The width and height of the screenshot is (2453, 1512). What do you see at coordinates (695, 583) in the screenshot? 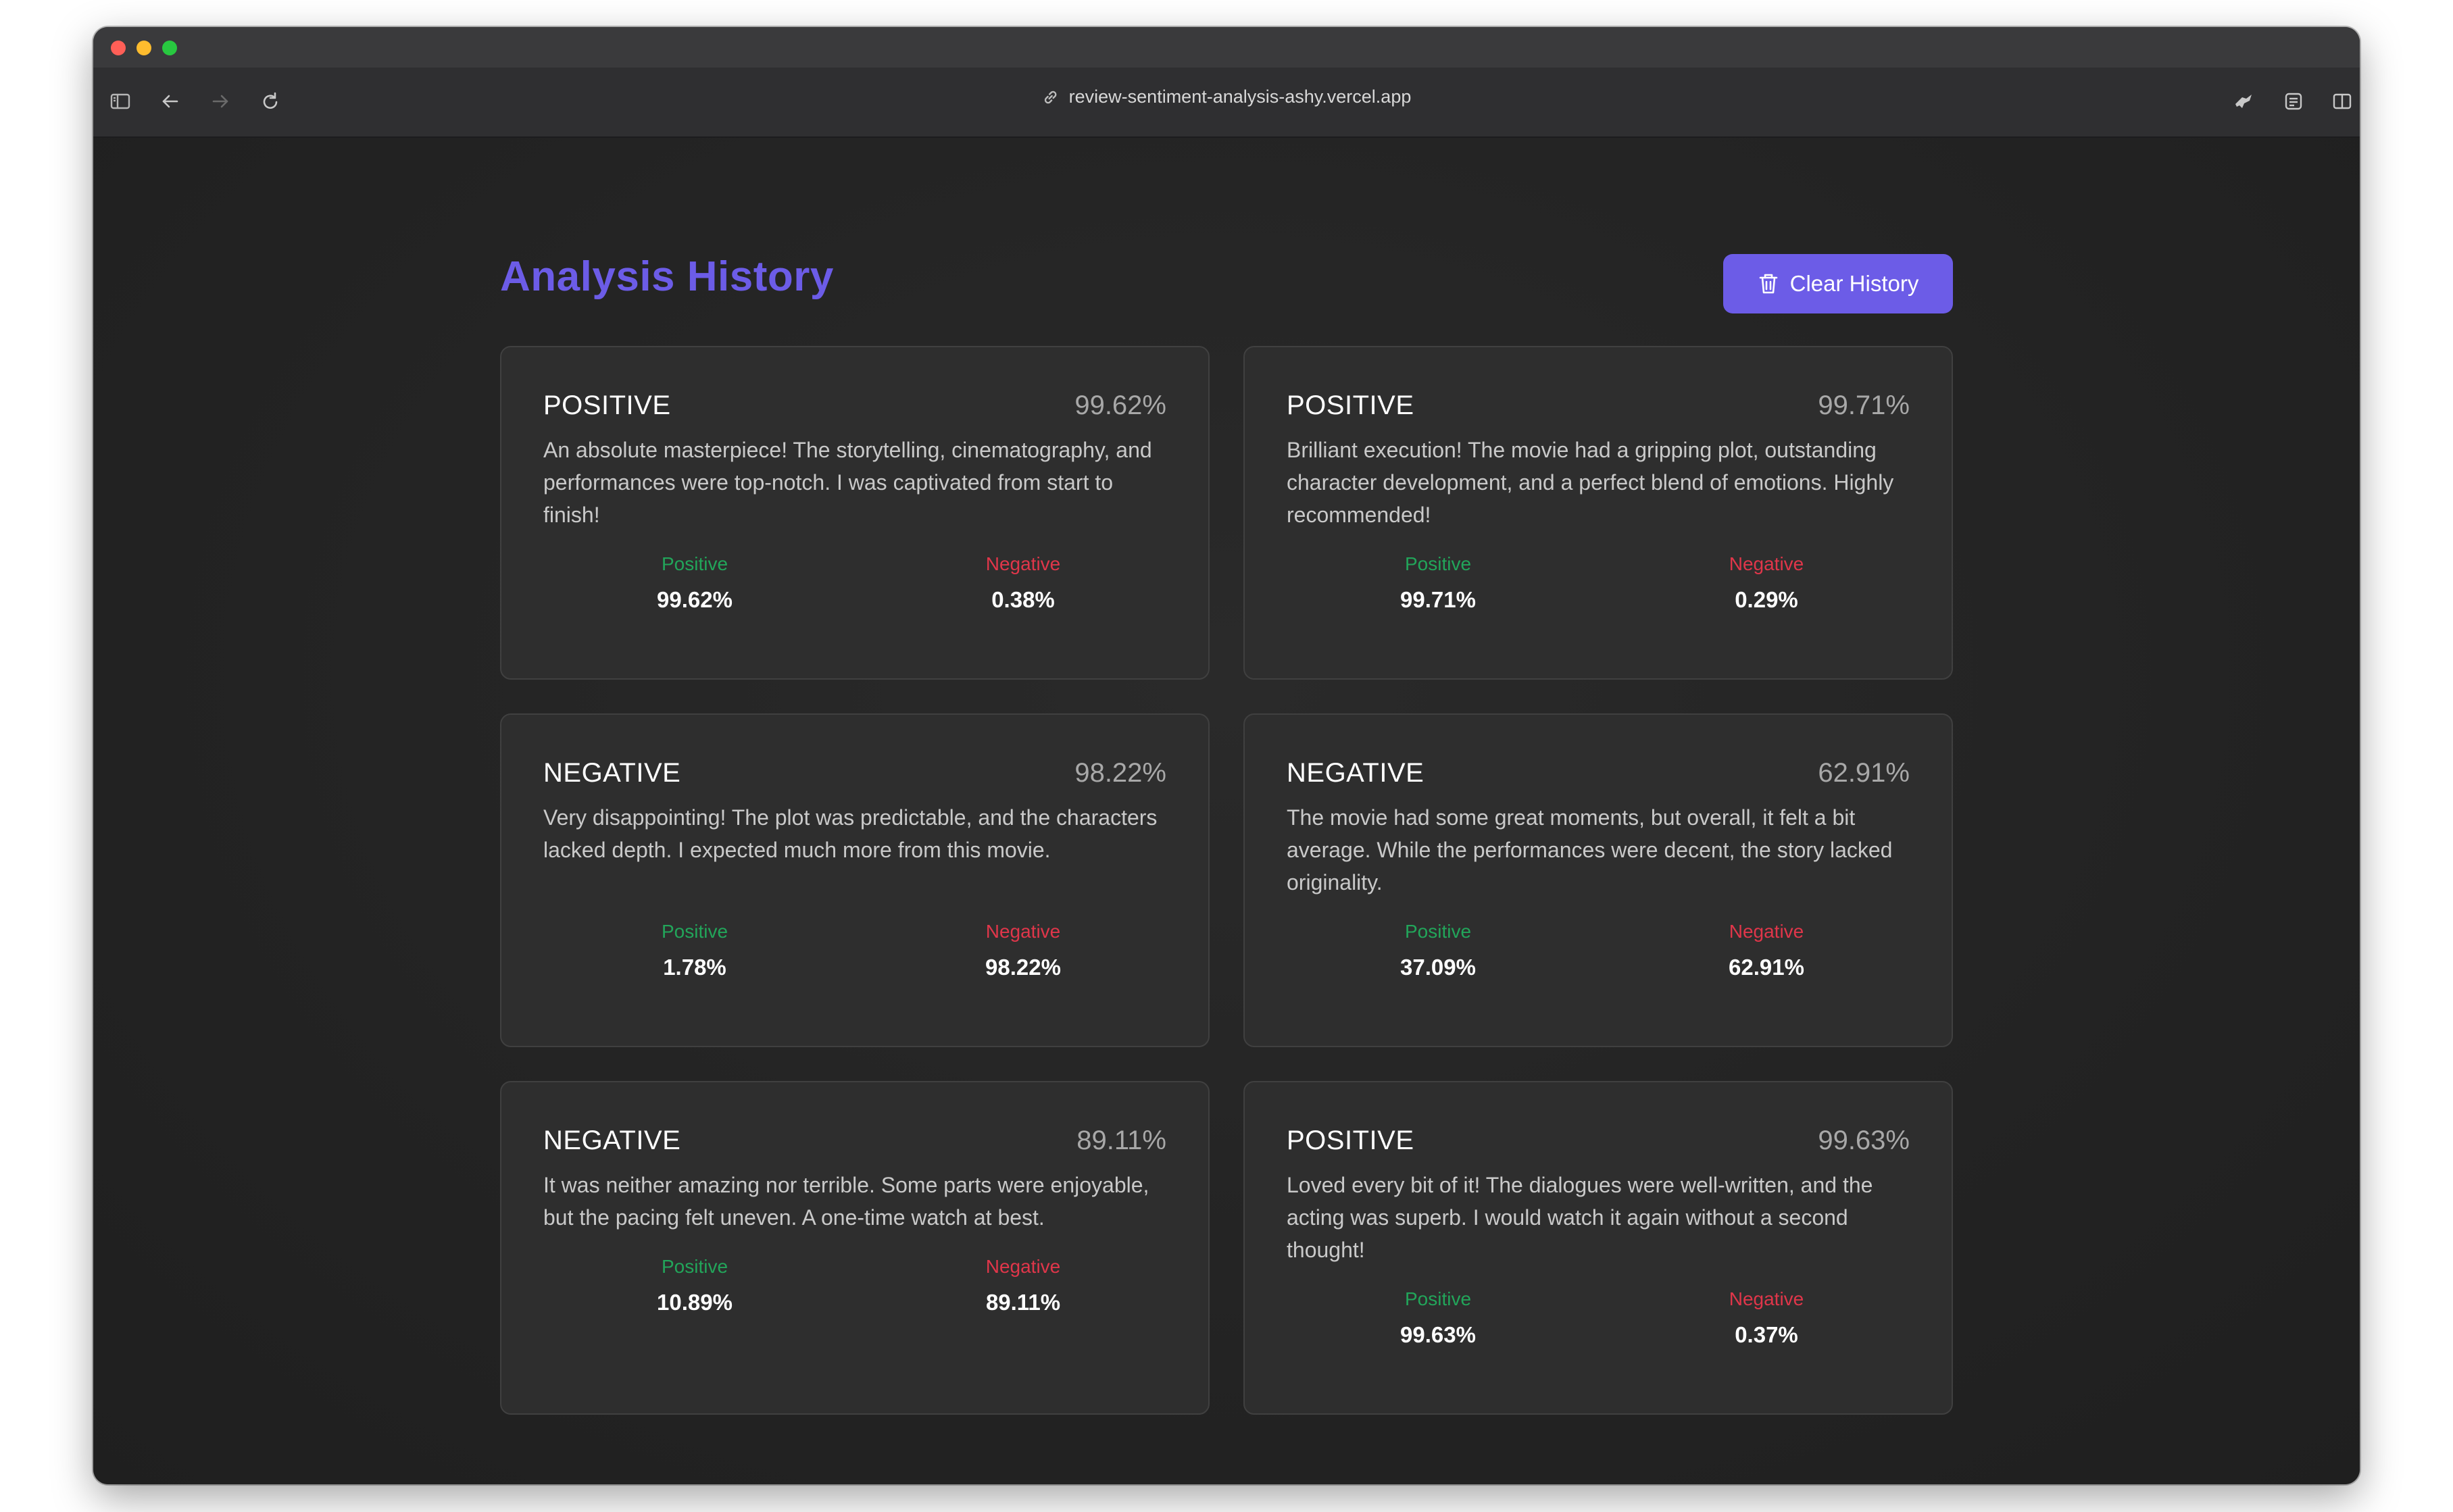
I see `positive-stat: Positive 99.62%` at bounding box center [695, 583].